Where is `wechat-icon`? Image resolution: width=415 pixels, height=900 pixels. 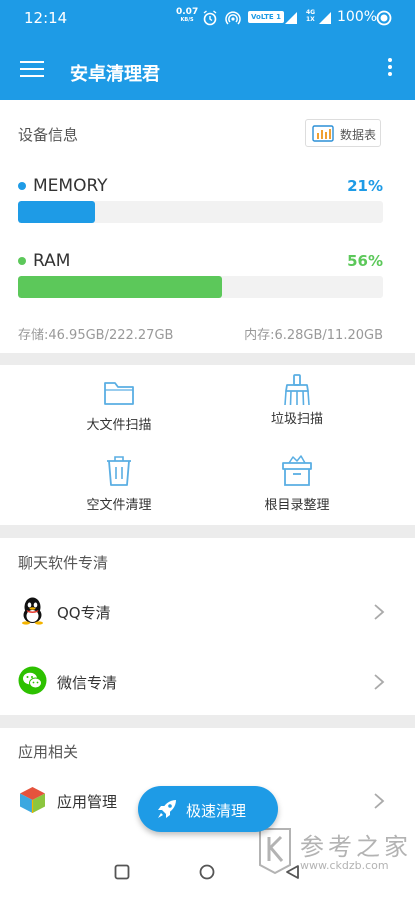 wechat-icon is located at coordinates (32, 680).